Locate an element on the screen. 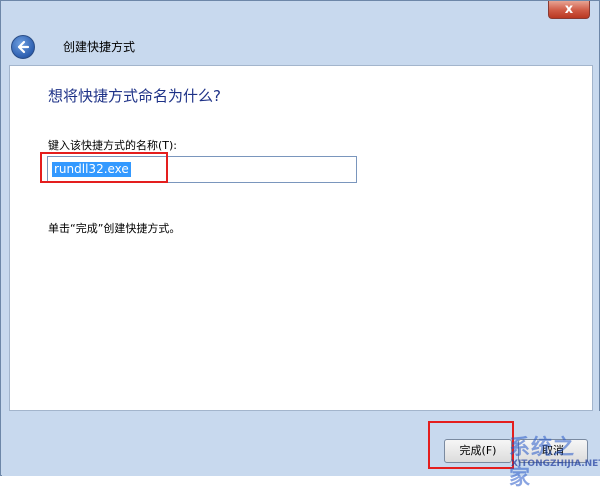 This screenshot has height=491, width=600. watermark-logo: 系统之家 XITONGZHIJIA.NET is located at coordinates (534, 460).